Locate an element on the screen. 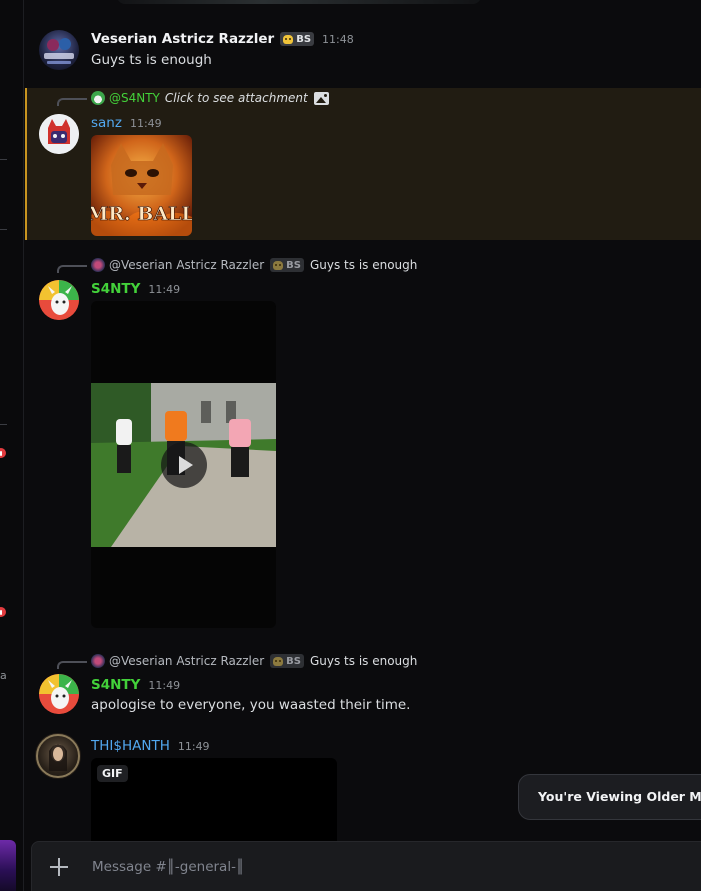  image-attachment: MR. BALL is located at coordinates (141, 185).